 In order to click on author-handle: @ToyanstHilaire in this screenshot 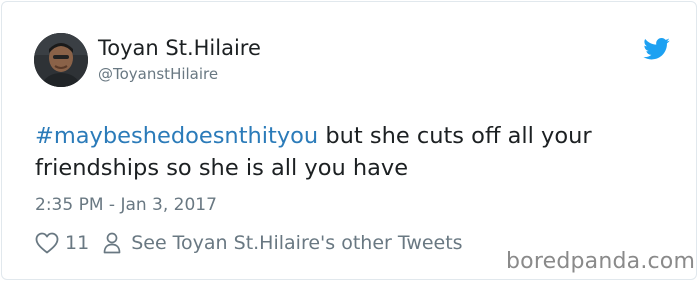, I will do `click(158, 74)`.